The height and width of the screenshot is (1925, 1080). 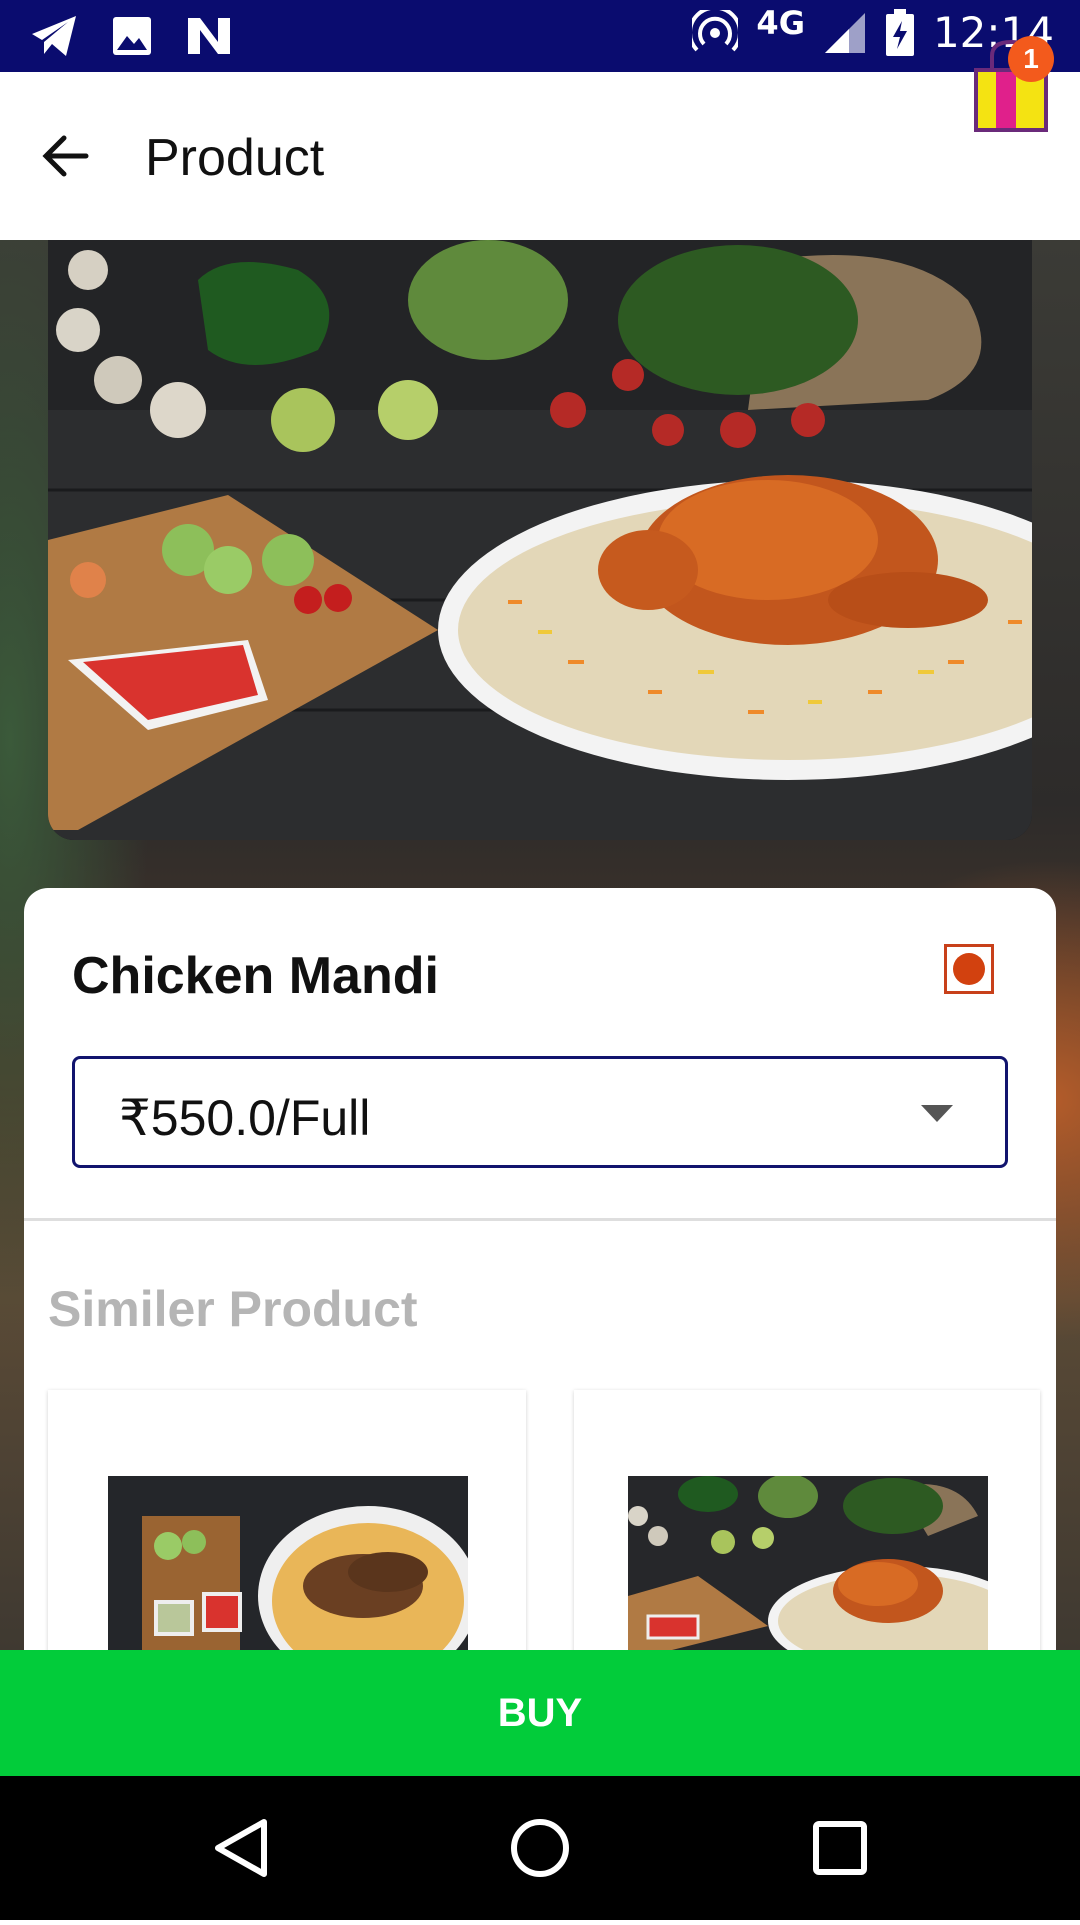 I want to click on signal-icon, so click(x=844, y=32).